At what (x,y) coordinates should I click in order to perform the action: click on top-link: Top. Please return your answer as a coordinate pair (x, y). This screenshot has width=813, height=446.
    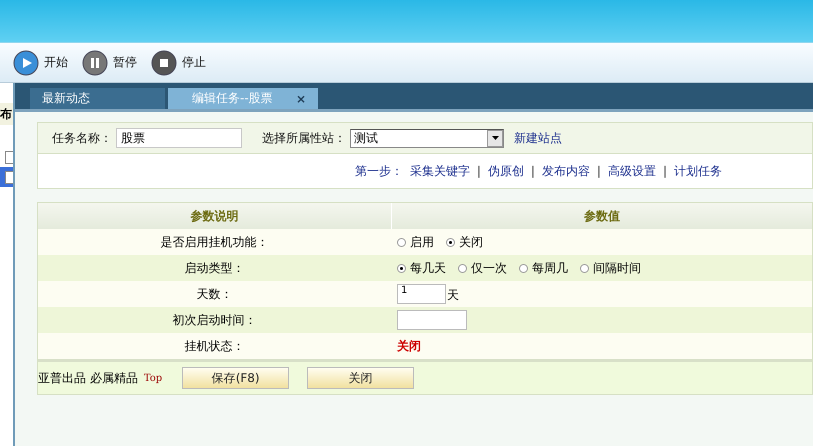
    Looking at the image, I should click on (153, 378).